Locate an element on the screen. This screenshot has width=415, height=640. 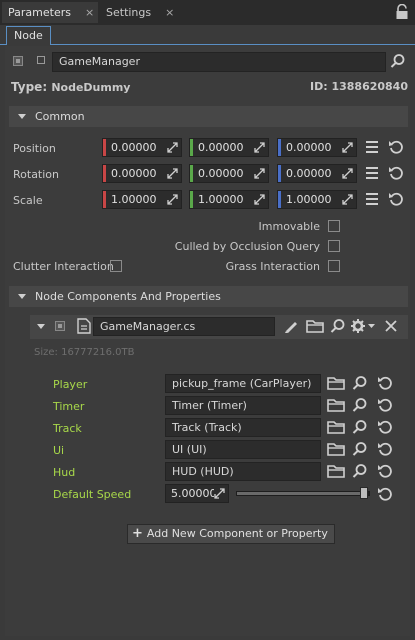
position-z-field: 0.00000 is located at coordinates (317, 147).